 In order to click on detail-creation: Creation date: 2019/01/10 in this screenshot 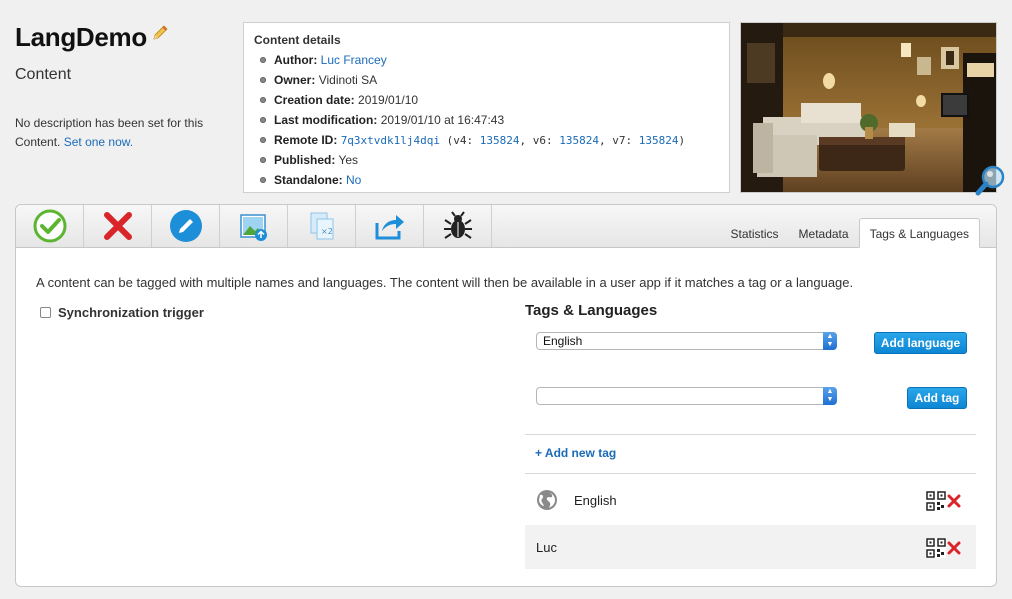, I will do `click(486, 100)`.